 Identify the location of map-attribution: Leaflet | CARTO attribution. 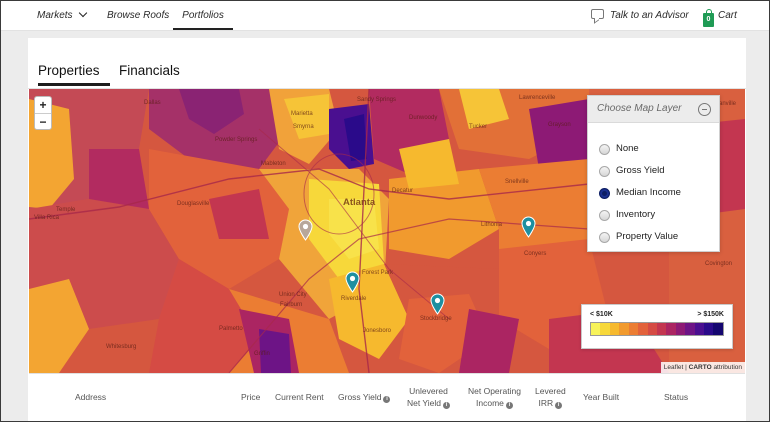
(702, 367).